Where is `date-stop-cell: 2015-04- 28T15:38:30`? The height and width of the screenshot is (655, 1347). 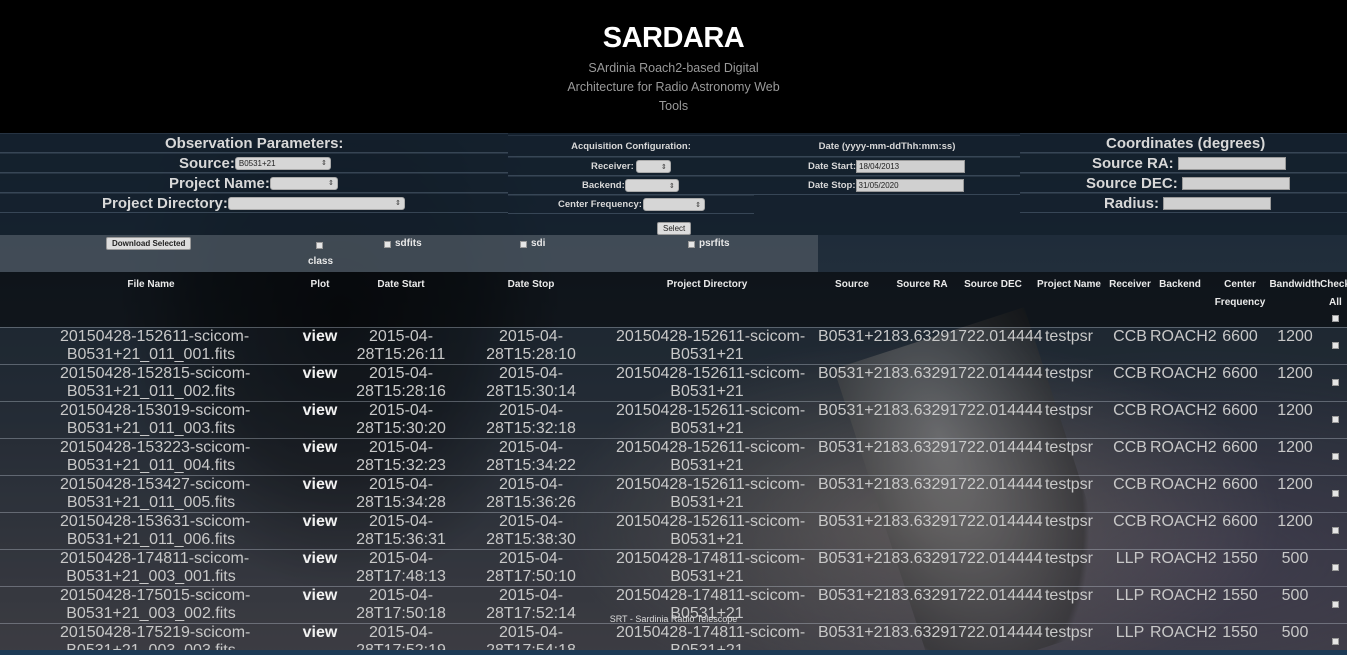
date-stop-cell: 2015-04- 28T15:38:30 is located at coordinates (531, 530).